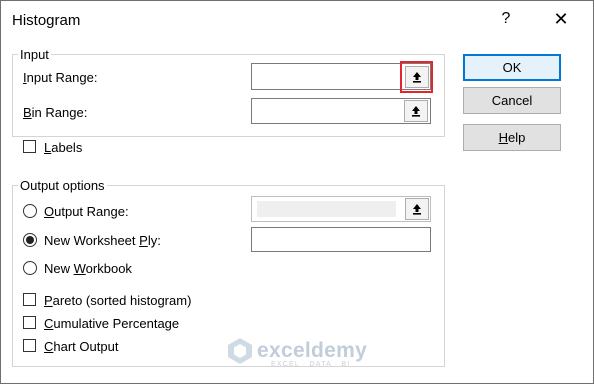 This screenshot has height=384, width=594. I want to click on help-question-icon: ?, so click(506, 19).